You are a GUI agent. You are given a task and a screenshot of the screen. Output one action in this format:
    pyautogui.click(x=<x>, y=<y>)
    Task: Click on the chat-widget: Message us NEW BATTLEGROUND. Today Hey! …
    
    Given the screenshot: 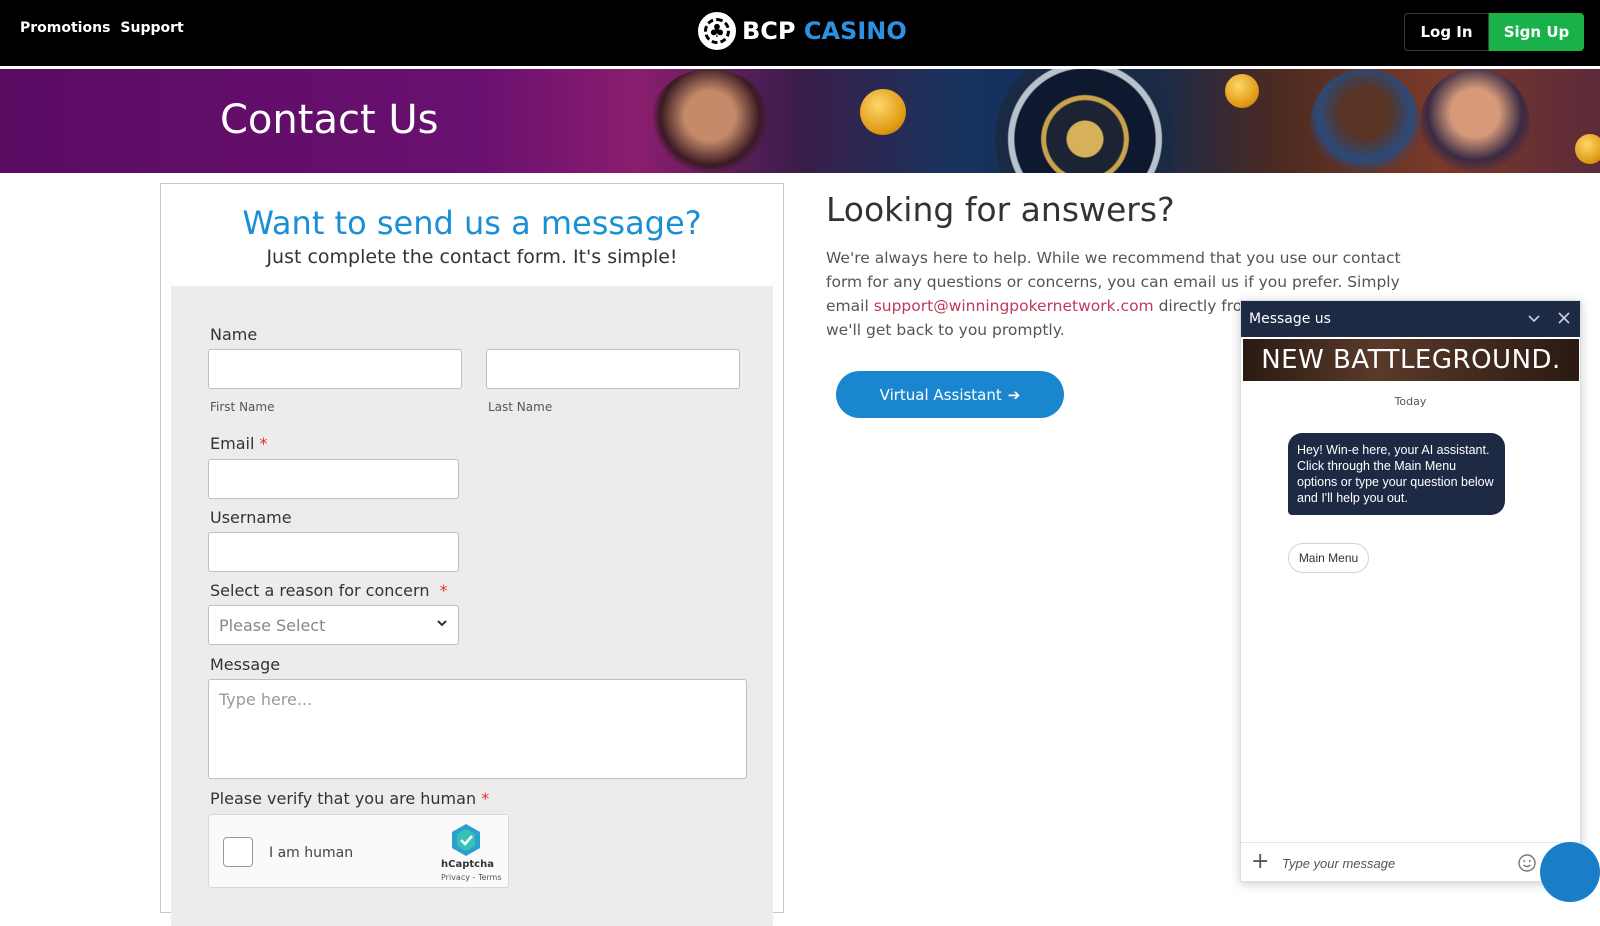 What is the action you would take?
    pyautogui.click(x=1410, y=591)
    